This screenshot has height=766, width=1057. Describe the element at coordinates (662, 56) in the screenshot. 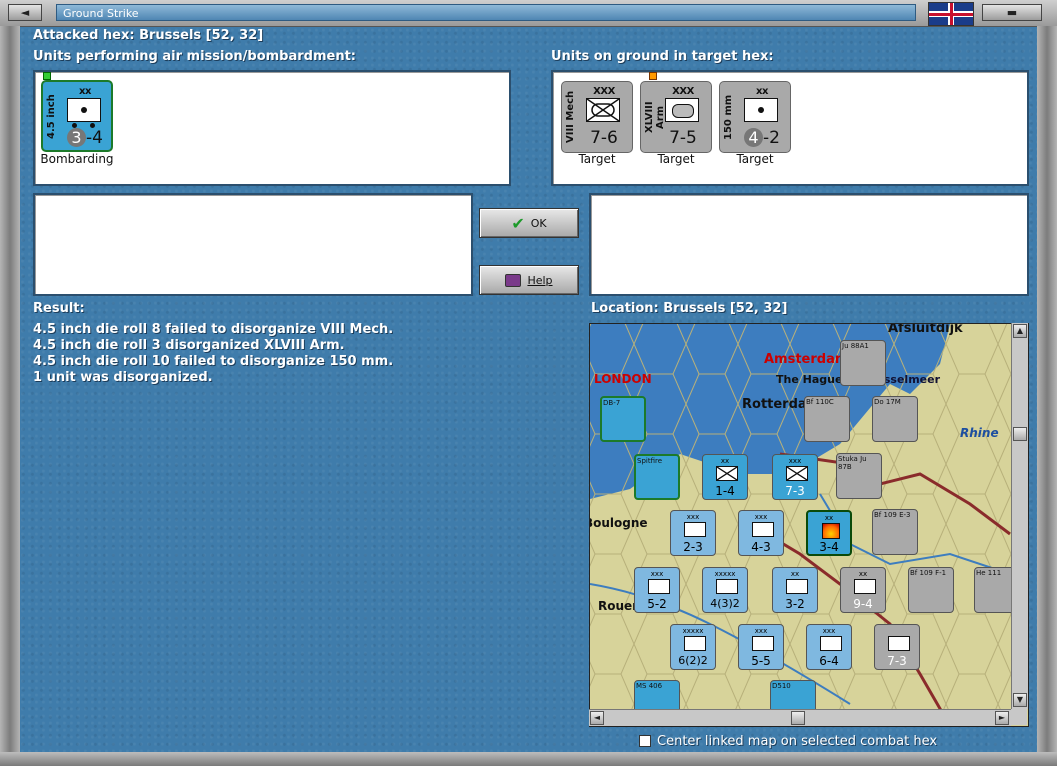

I see `ground-units-label: Units on ground in target hex:` at that location.